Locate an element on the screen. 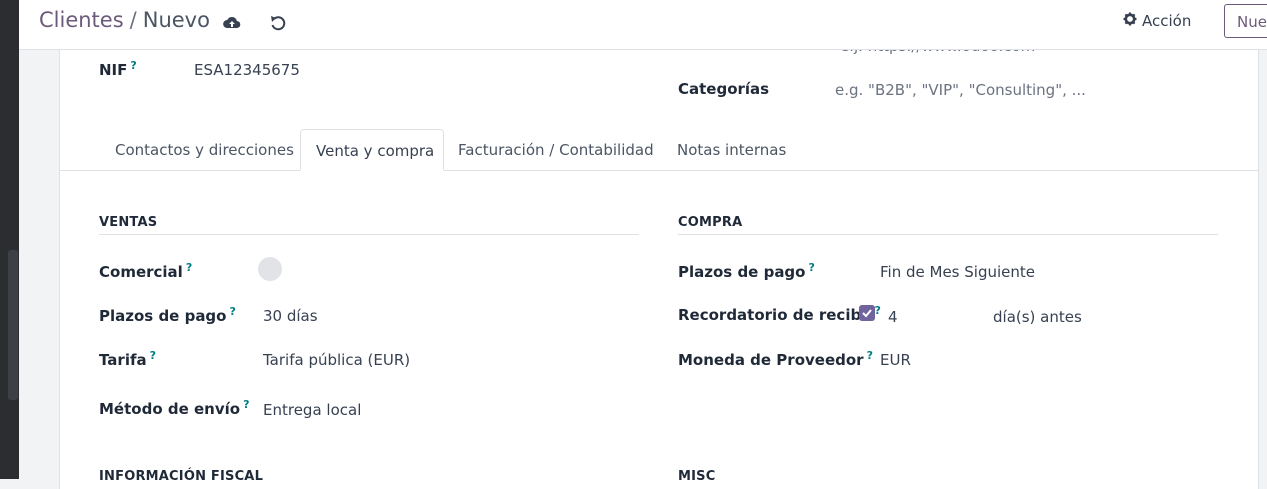 This screenshot has width=1267, height=489. tab-venta-compra: Venta y compra is located at coordinates (372, 150).